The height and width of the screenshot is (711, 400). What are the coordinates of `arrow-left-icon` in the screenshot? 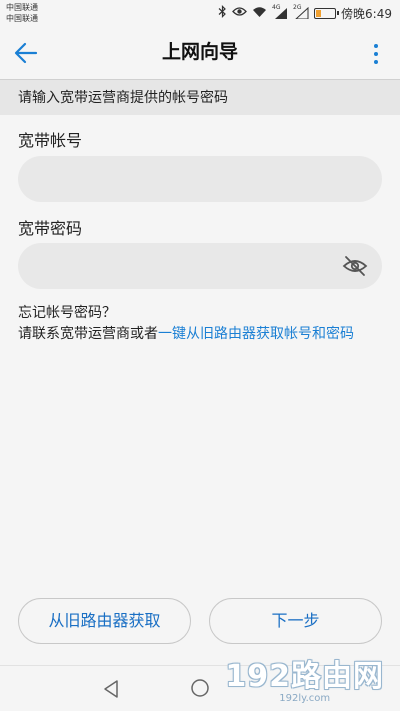 It's located at (26, 53).